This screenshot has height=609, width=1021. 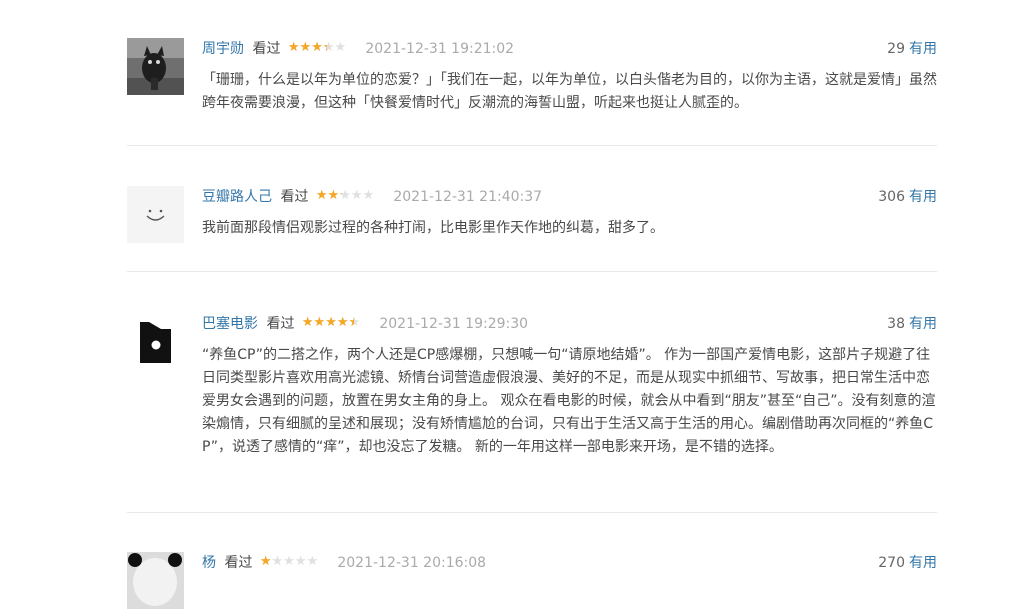 I want to click on vote-number: 306, so click(x=891, y=197).